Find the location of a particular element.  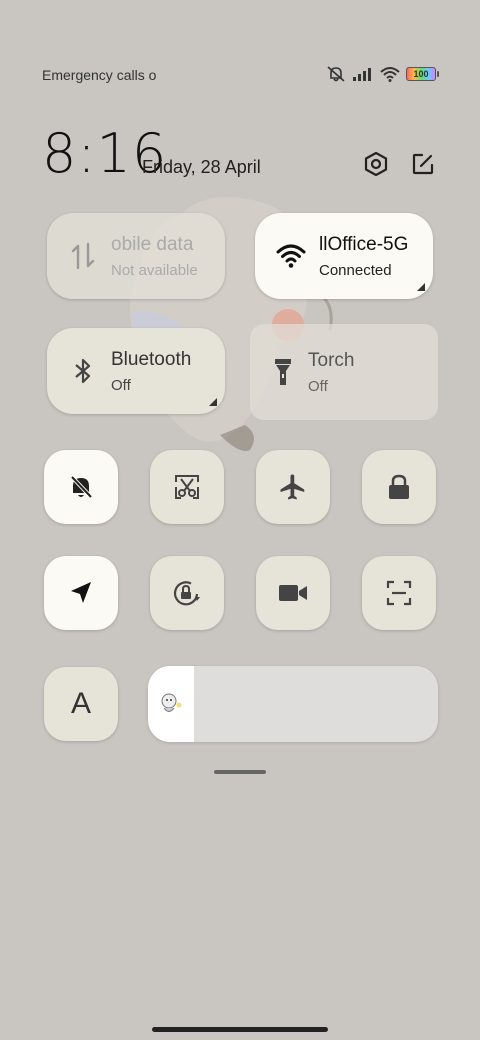

lock-icon is located at coordinates (399, 486).